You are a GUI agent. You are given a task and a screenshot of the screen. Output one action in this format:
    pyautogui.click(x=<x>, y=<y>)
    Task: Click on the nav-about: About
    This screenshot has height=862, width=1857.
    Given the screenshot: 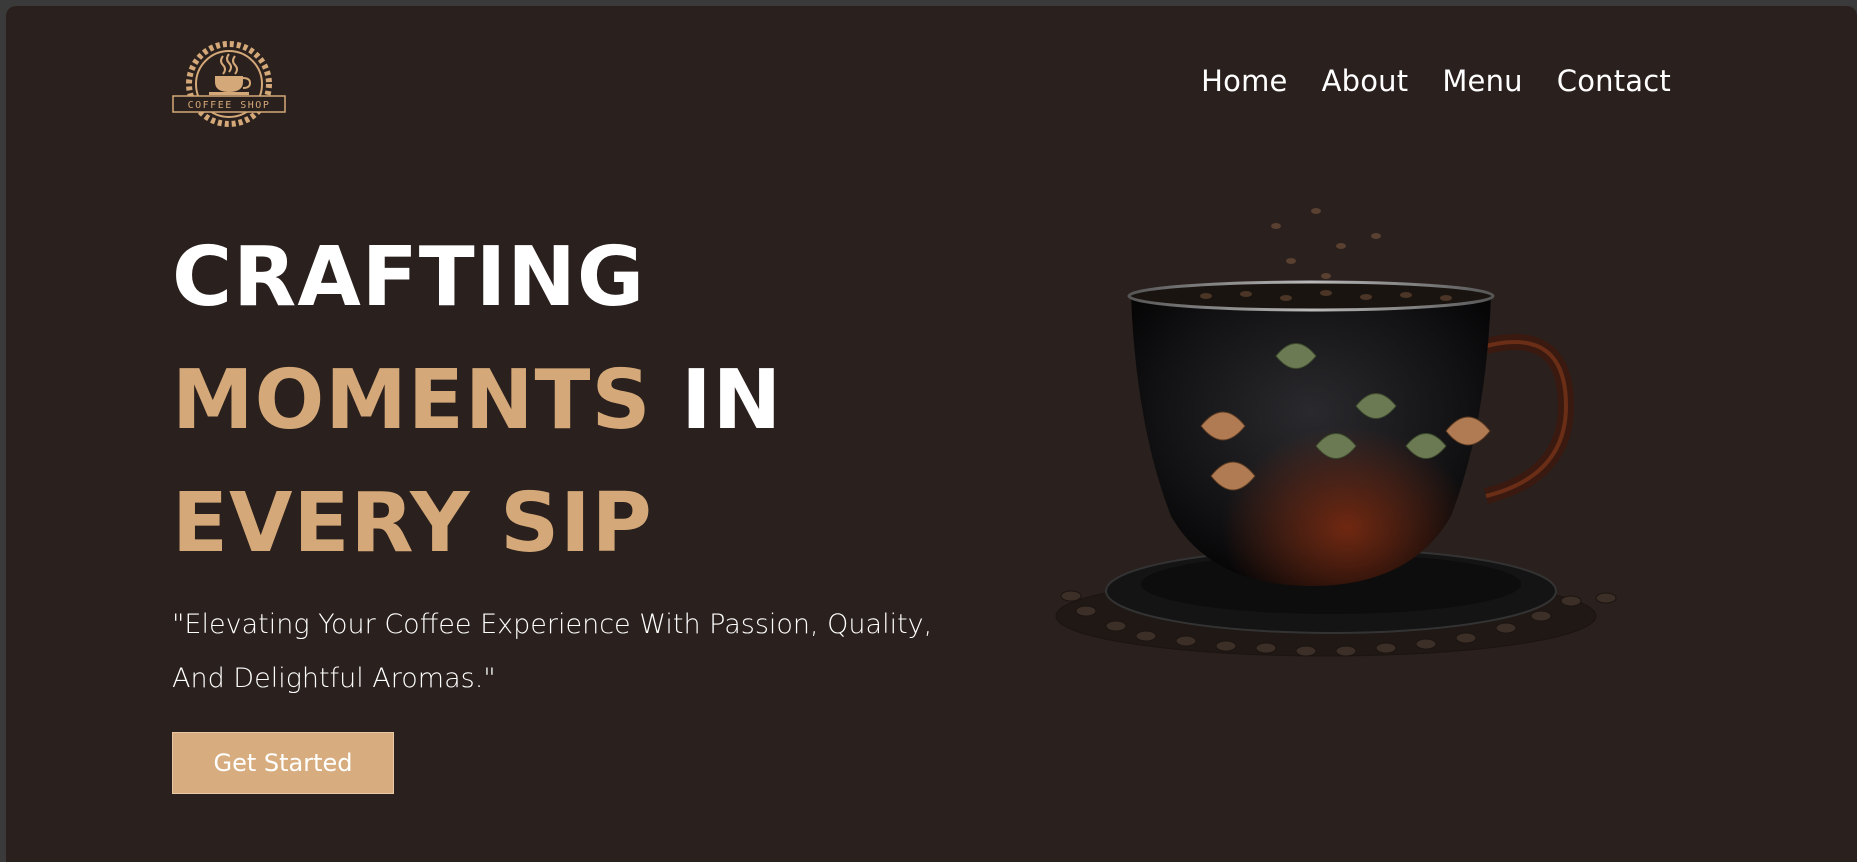 What is the action you would take?
    pyautogui.click(x=1365, y=81)
    